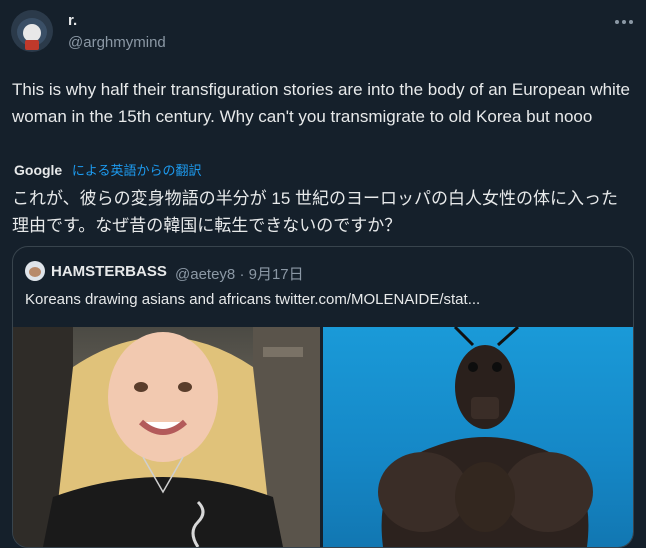 This screenshot has width=646, height=548. I want to click on more-horizontal-icon, so click(624, 22).